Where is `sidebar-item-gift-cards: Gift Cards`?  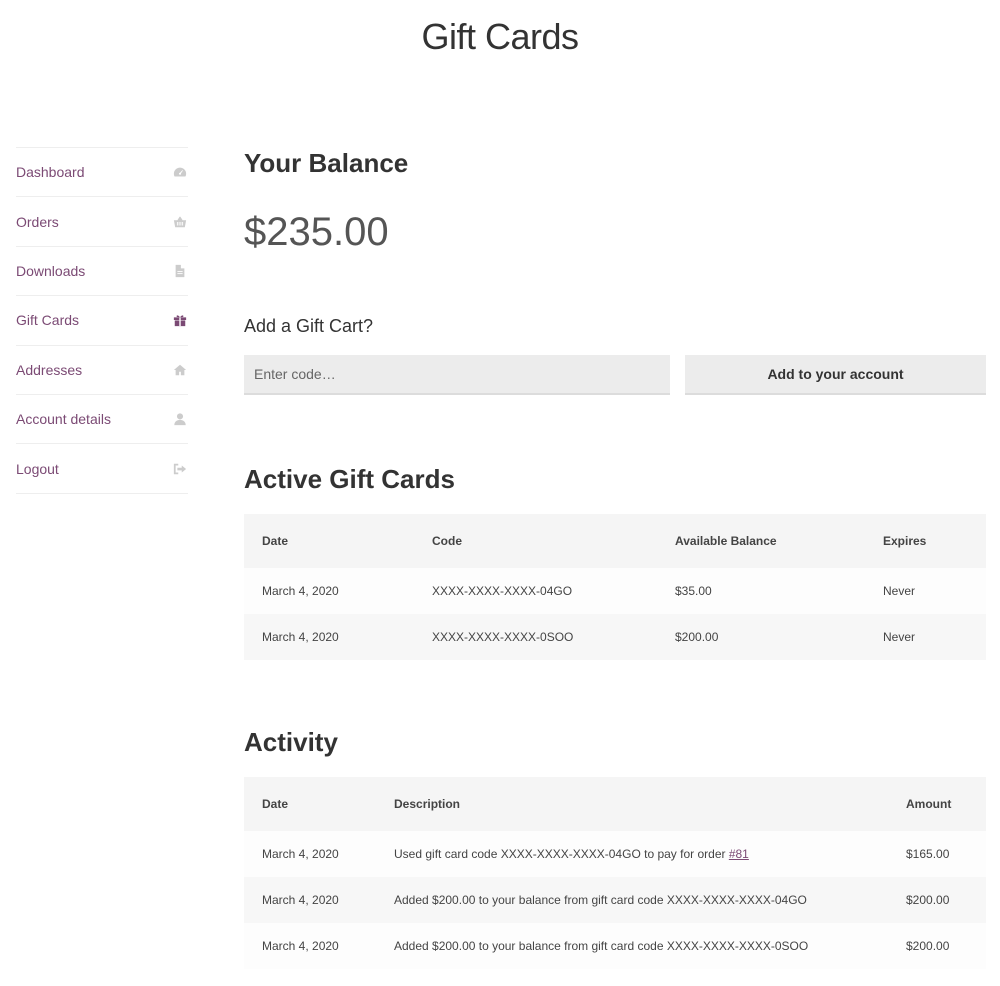 sidebar-item-gift-cards: Gift Cards is located at coordinates (102, 321).